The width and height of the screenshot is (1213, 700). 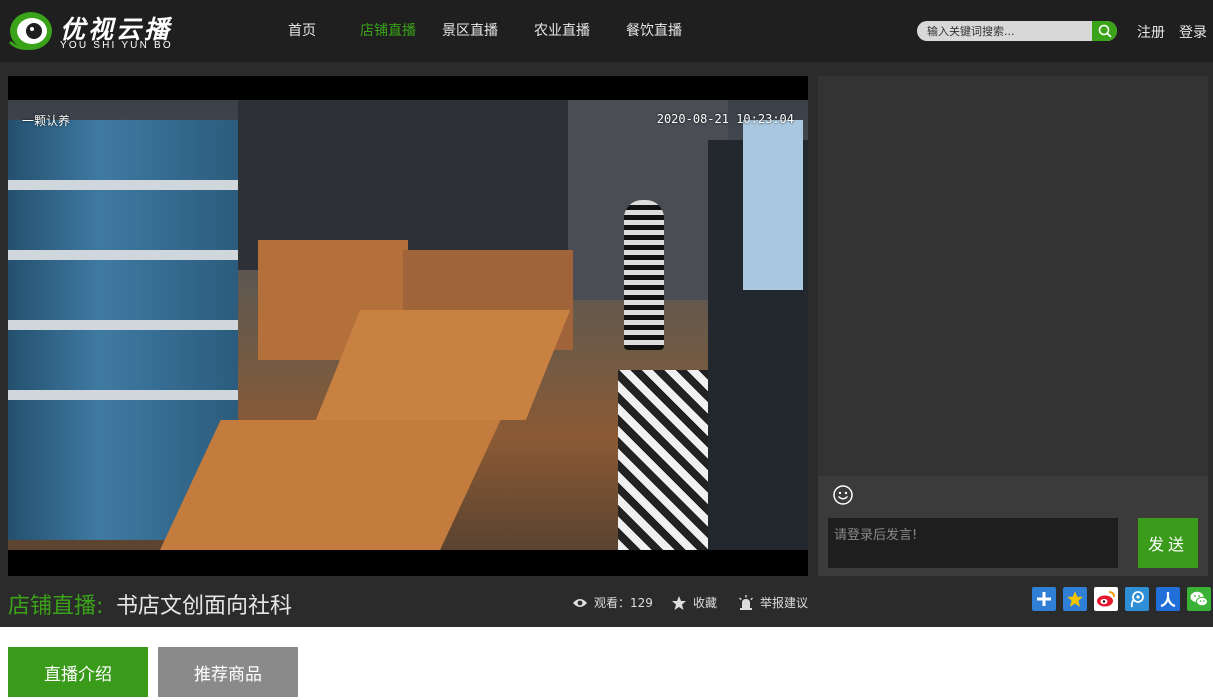 I want to click on stream-title: 书店文创面向社科, so click(x=204, y=606).